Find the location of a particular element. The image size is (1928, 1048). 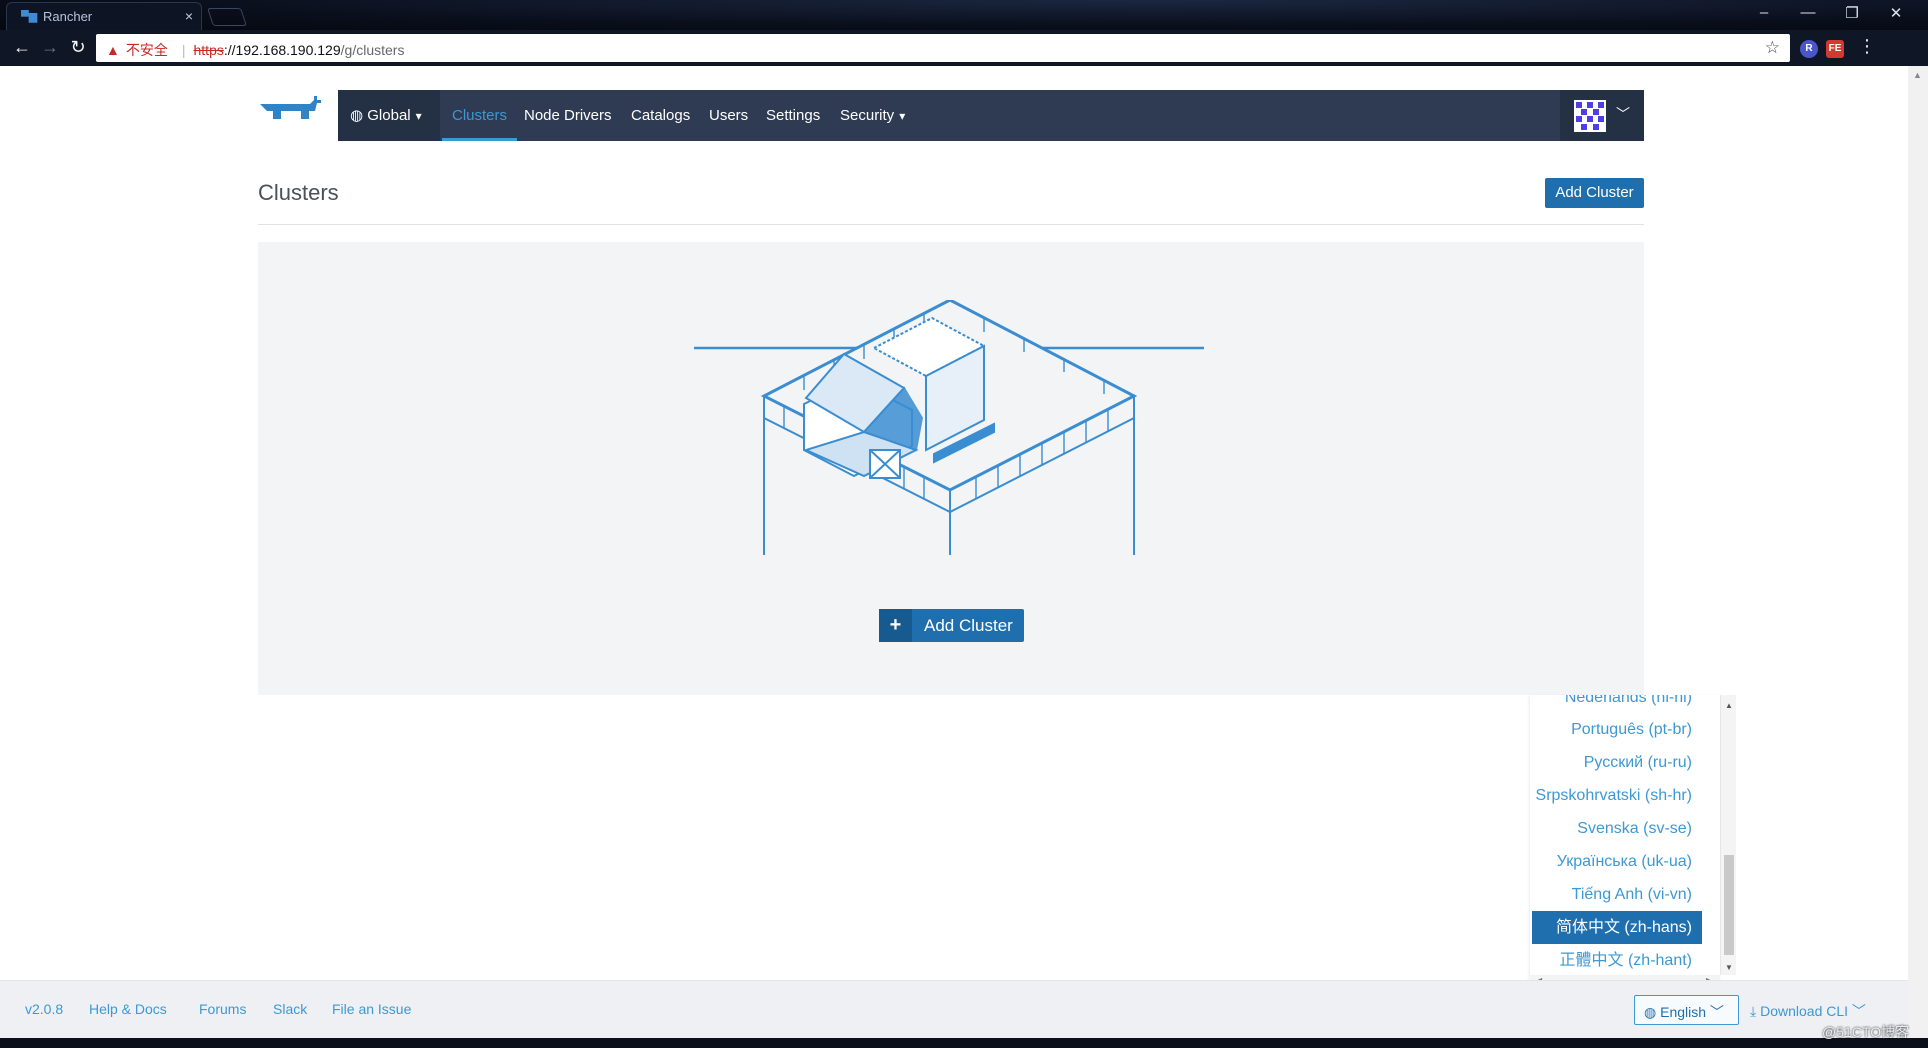

rancher-logo-icon is located at coordinates (291, 114).